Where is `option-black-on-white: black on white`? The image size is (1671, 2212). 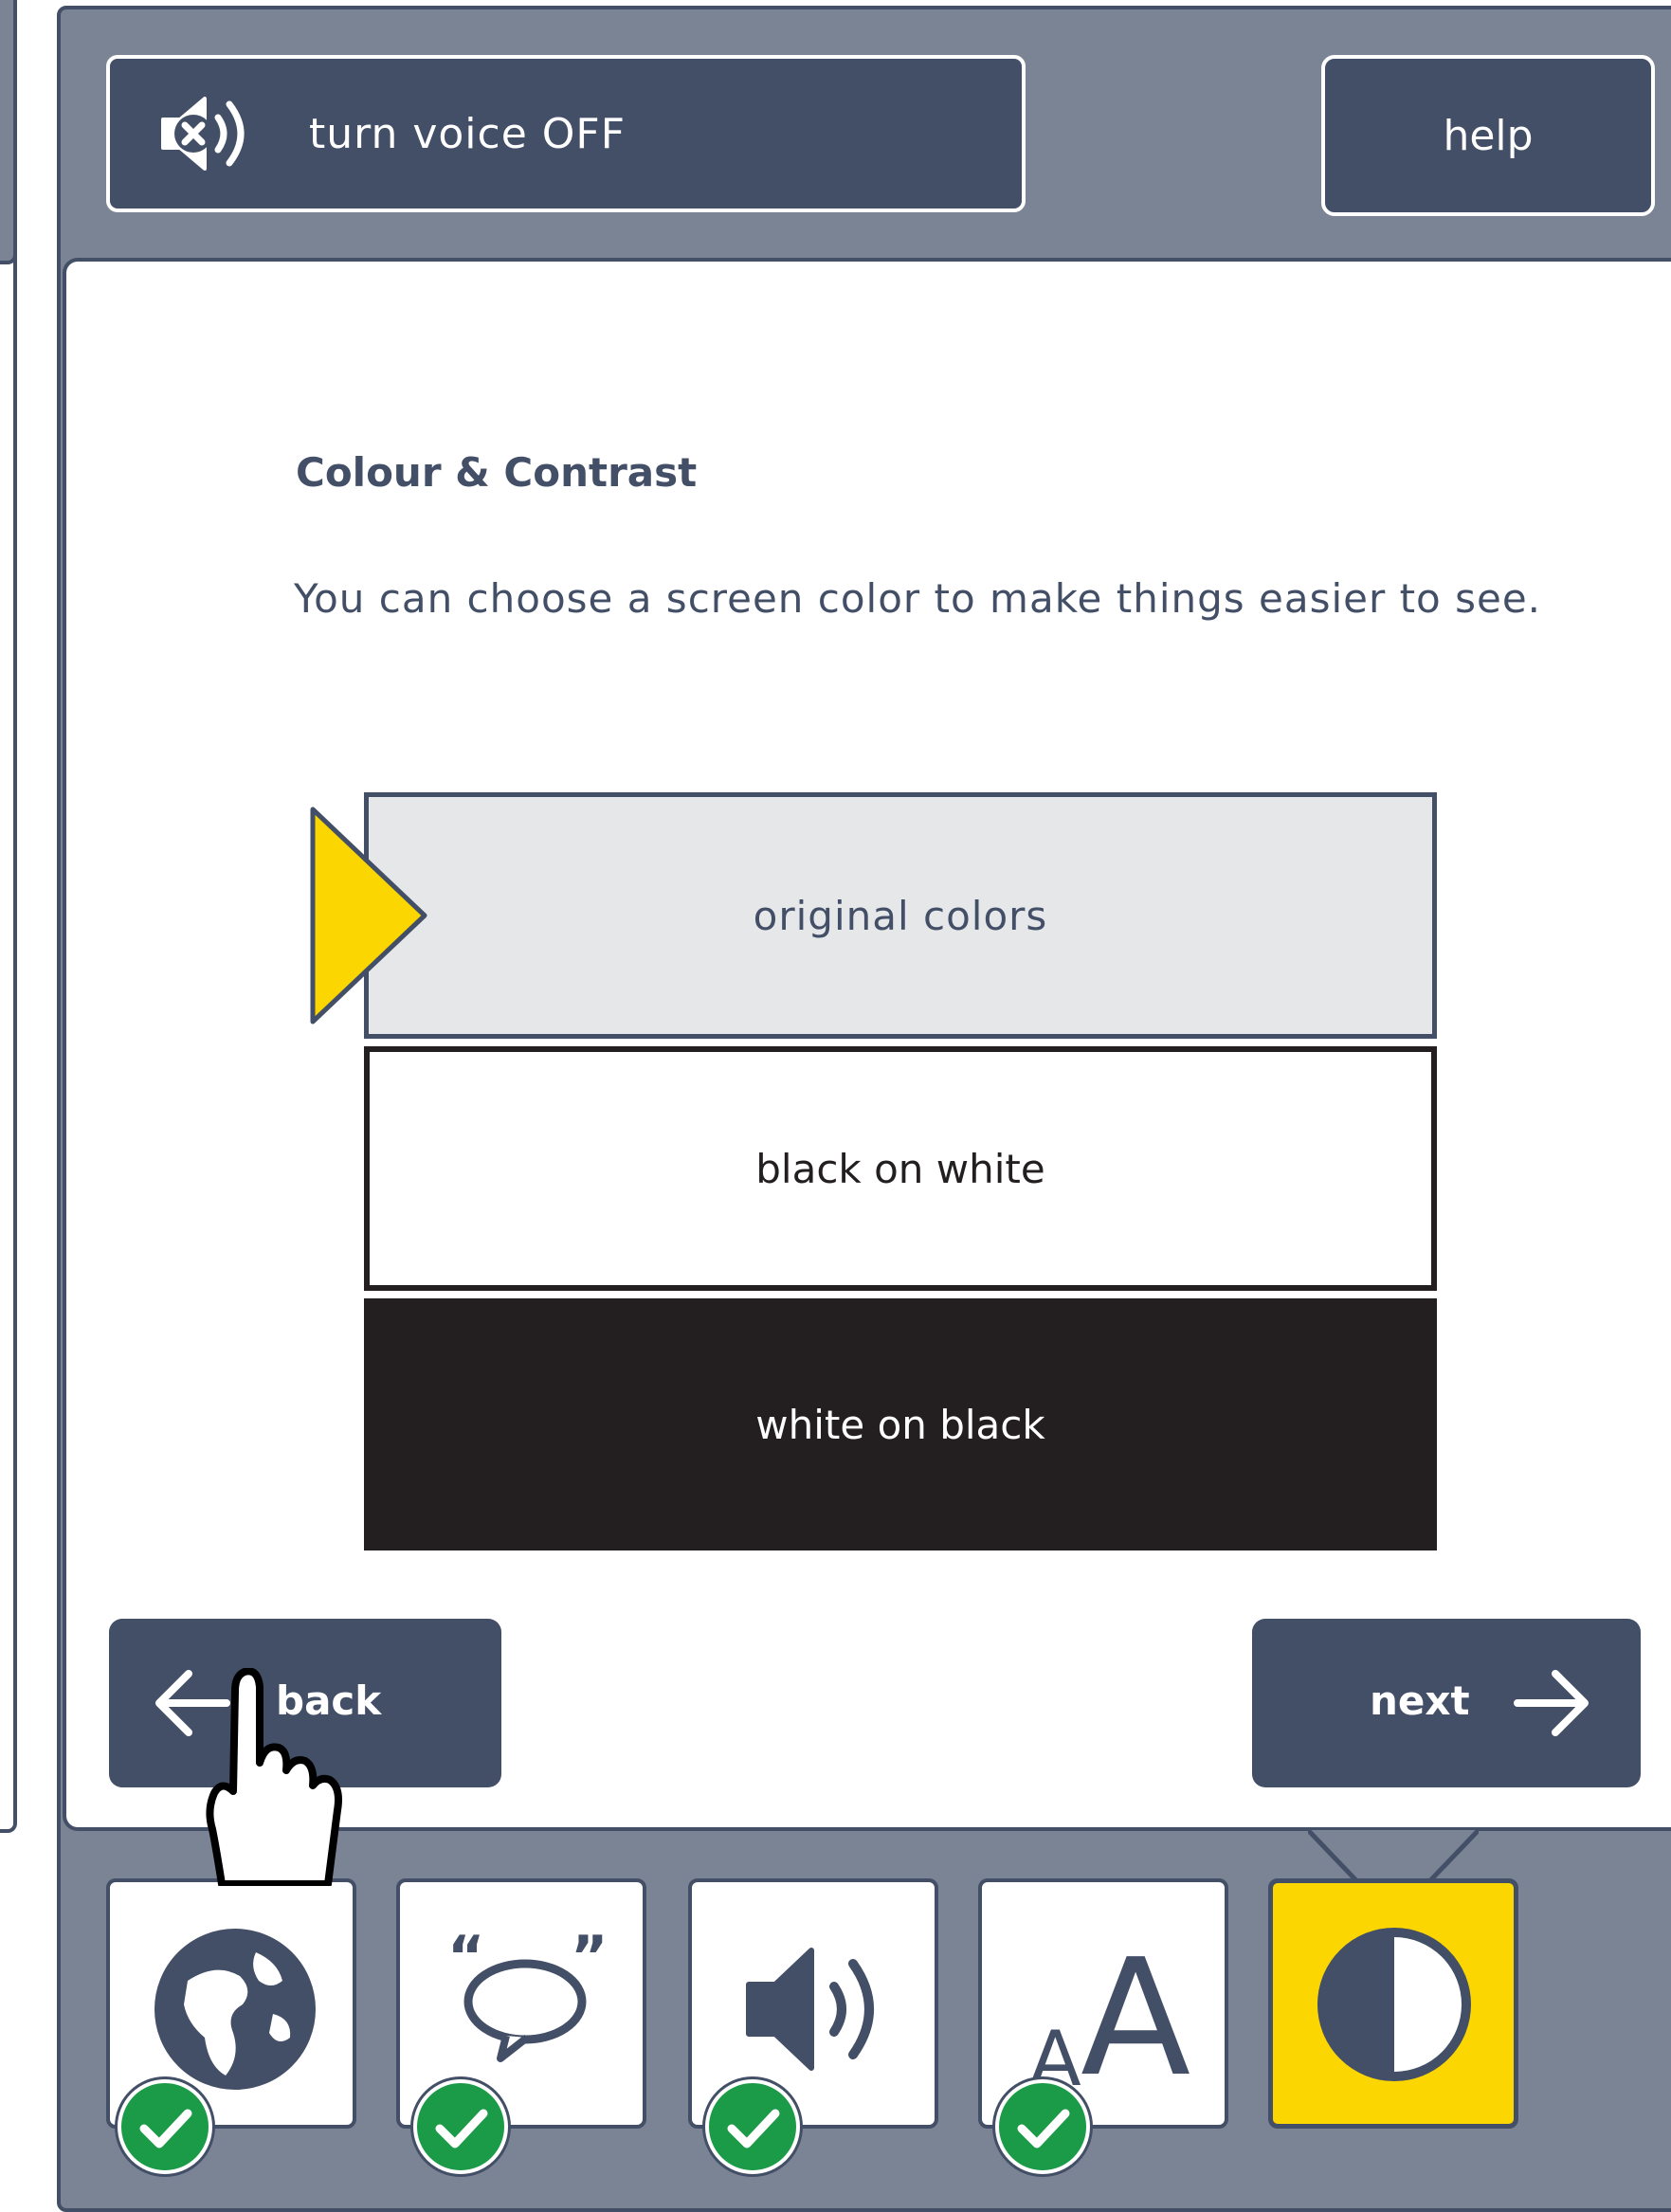
option-black-on-white: black on white is located at coordinates (900, 1168).